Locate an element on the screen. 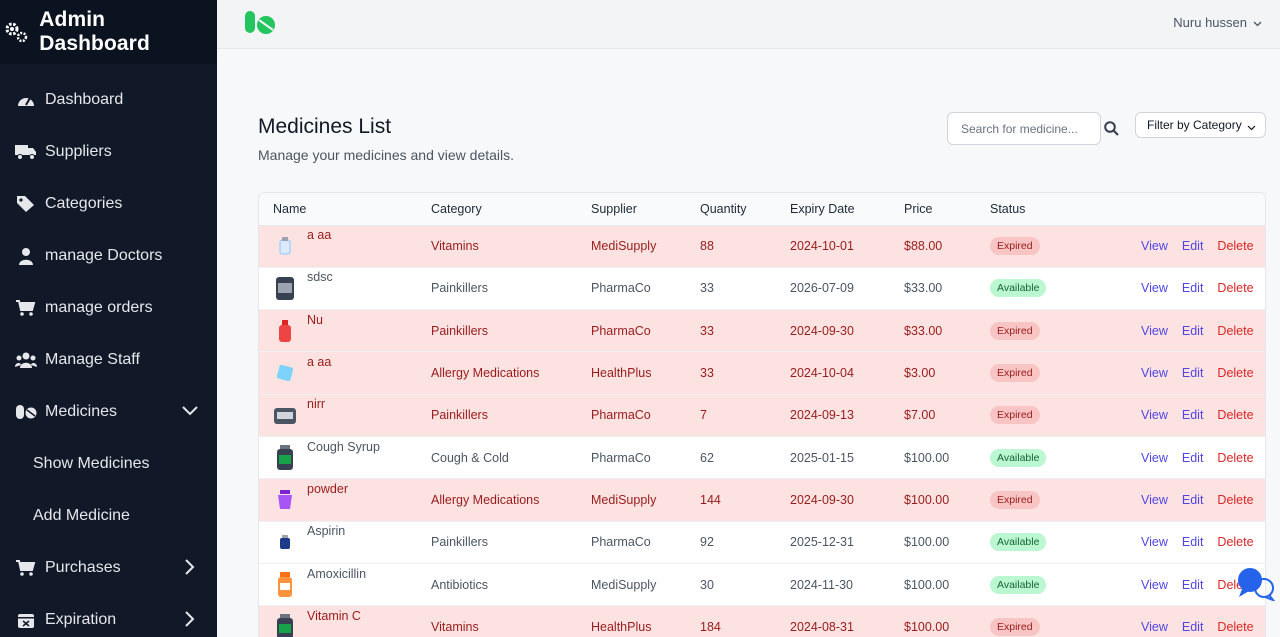 The width and height of the screenshot is (1280, 637). sidebar-item-expiration: Expiration is located at coordinates (108, 615).